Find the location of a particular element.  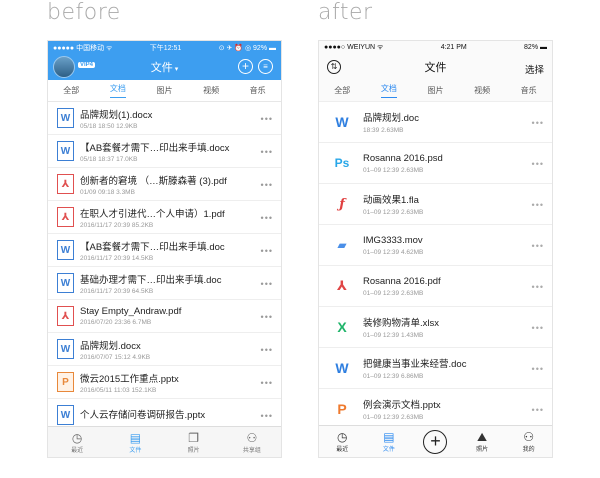

psd-file-icon: Ps is located at coordinates (342, 163).